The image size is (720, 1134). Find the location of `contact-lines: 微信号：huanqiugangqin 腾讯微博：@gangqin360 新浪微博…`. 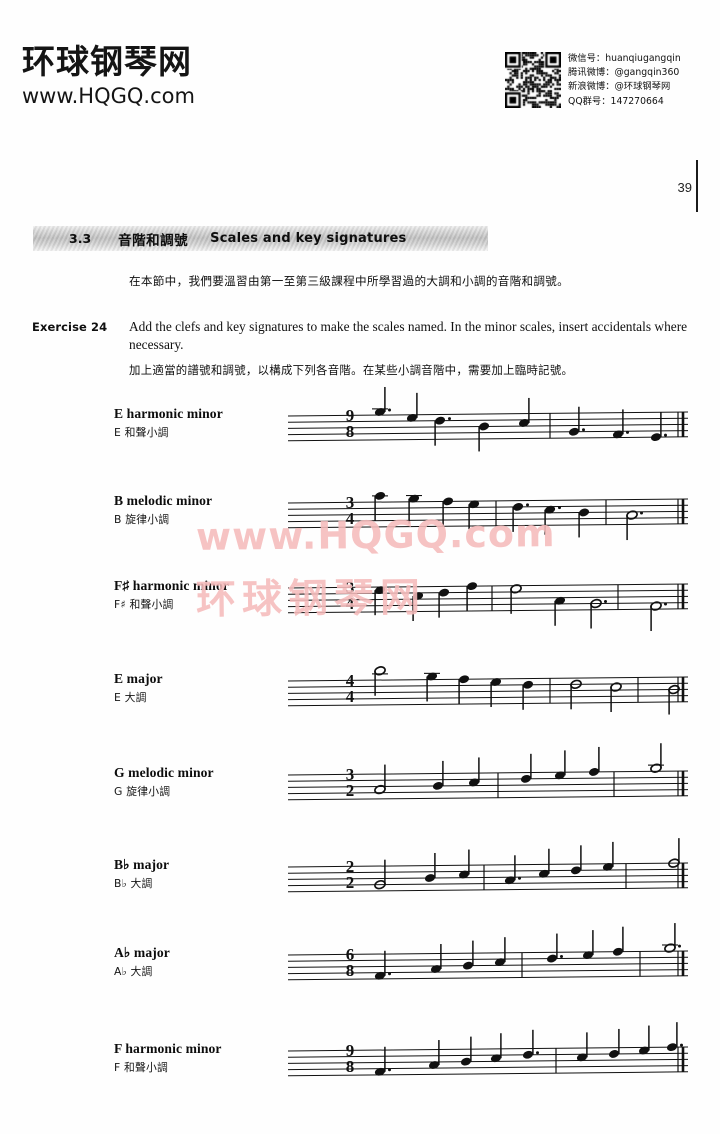

contact-lines: 微信号：huanqiugangqin 腾讯微博：@gangqin360 新浪微博… is located at coordinates (624, 80).